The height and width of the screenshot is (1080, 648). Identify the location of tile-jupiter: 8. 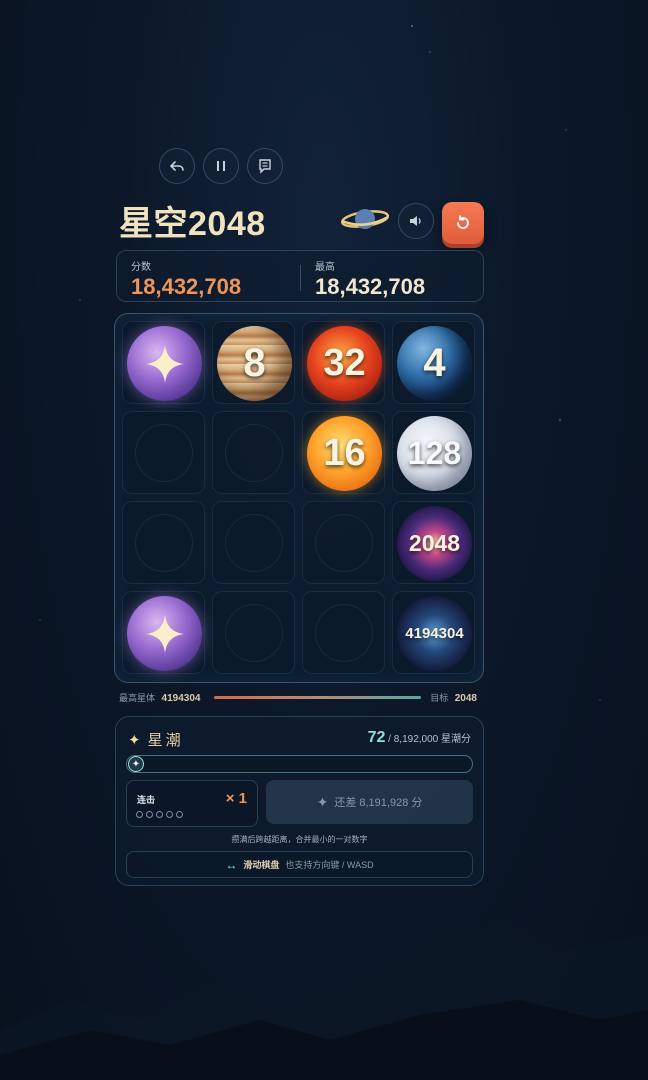
(254, 363).